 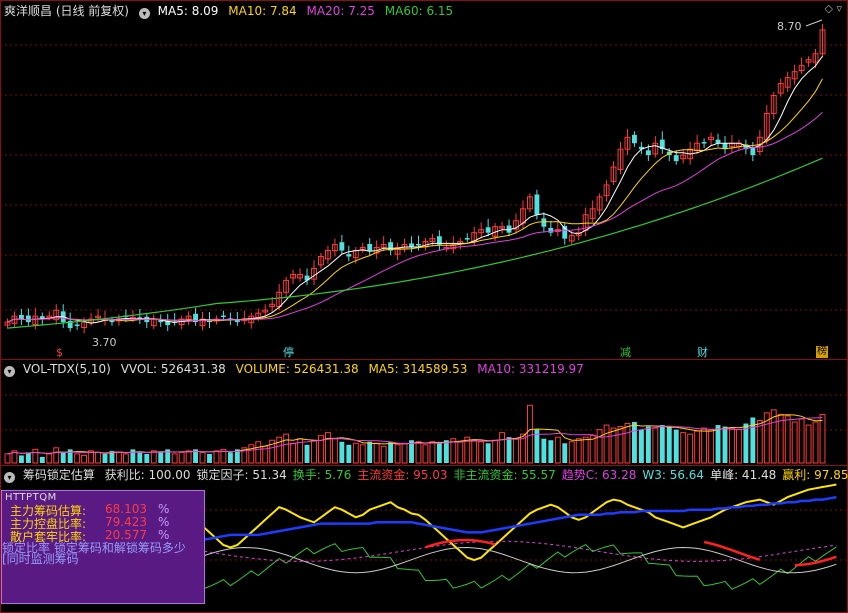 What do you see at coordinates (814, 23) in the screenshot?
I see `high-pointer` at bounding box center [814, 23].